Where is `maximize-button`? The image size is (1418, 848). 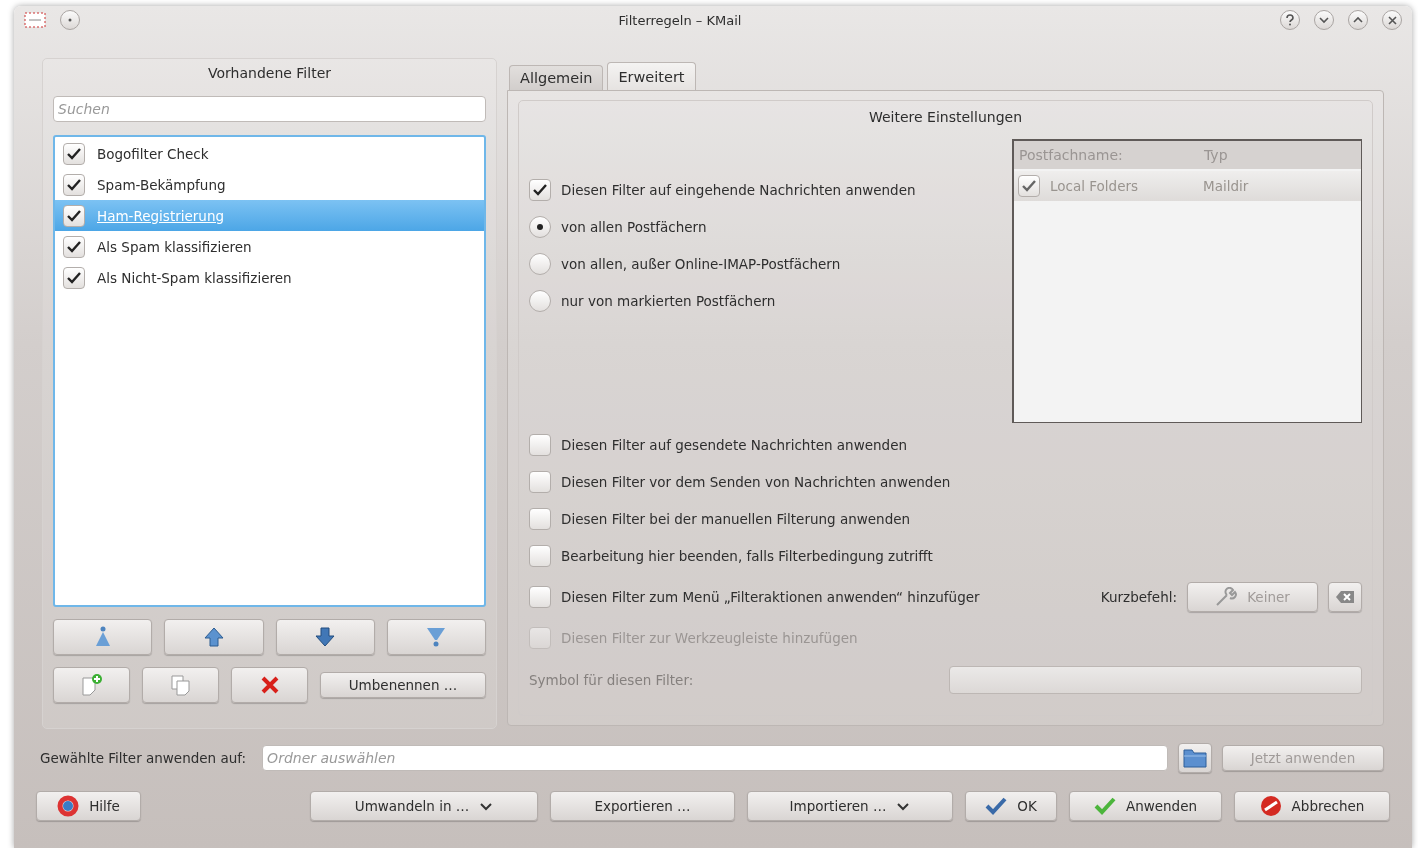 maximize-button is located at coordinates (1358, 20).